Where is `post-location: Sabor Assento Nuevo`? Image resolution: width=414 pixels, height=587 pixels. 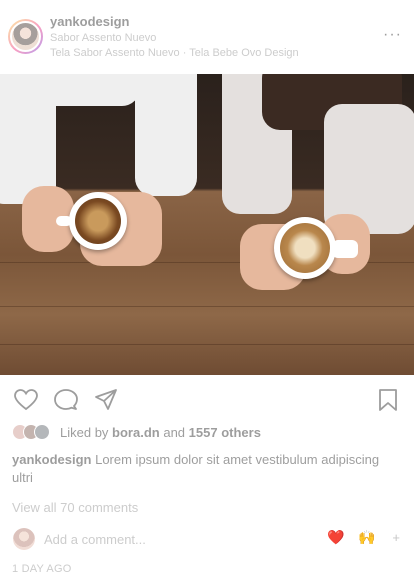
post-location: Sabor Assento Nuevo is located at coordinates (103, 38).